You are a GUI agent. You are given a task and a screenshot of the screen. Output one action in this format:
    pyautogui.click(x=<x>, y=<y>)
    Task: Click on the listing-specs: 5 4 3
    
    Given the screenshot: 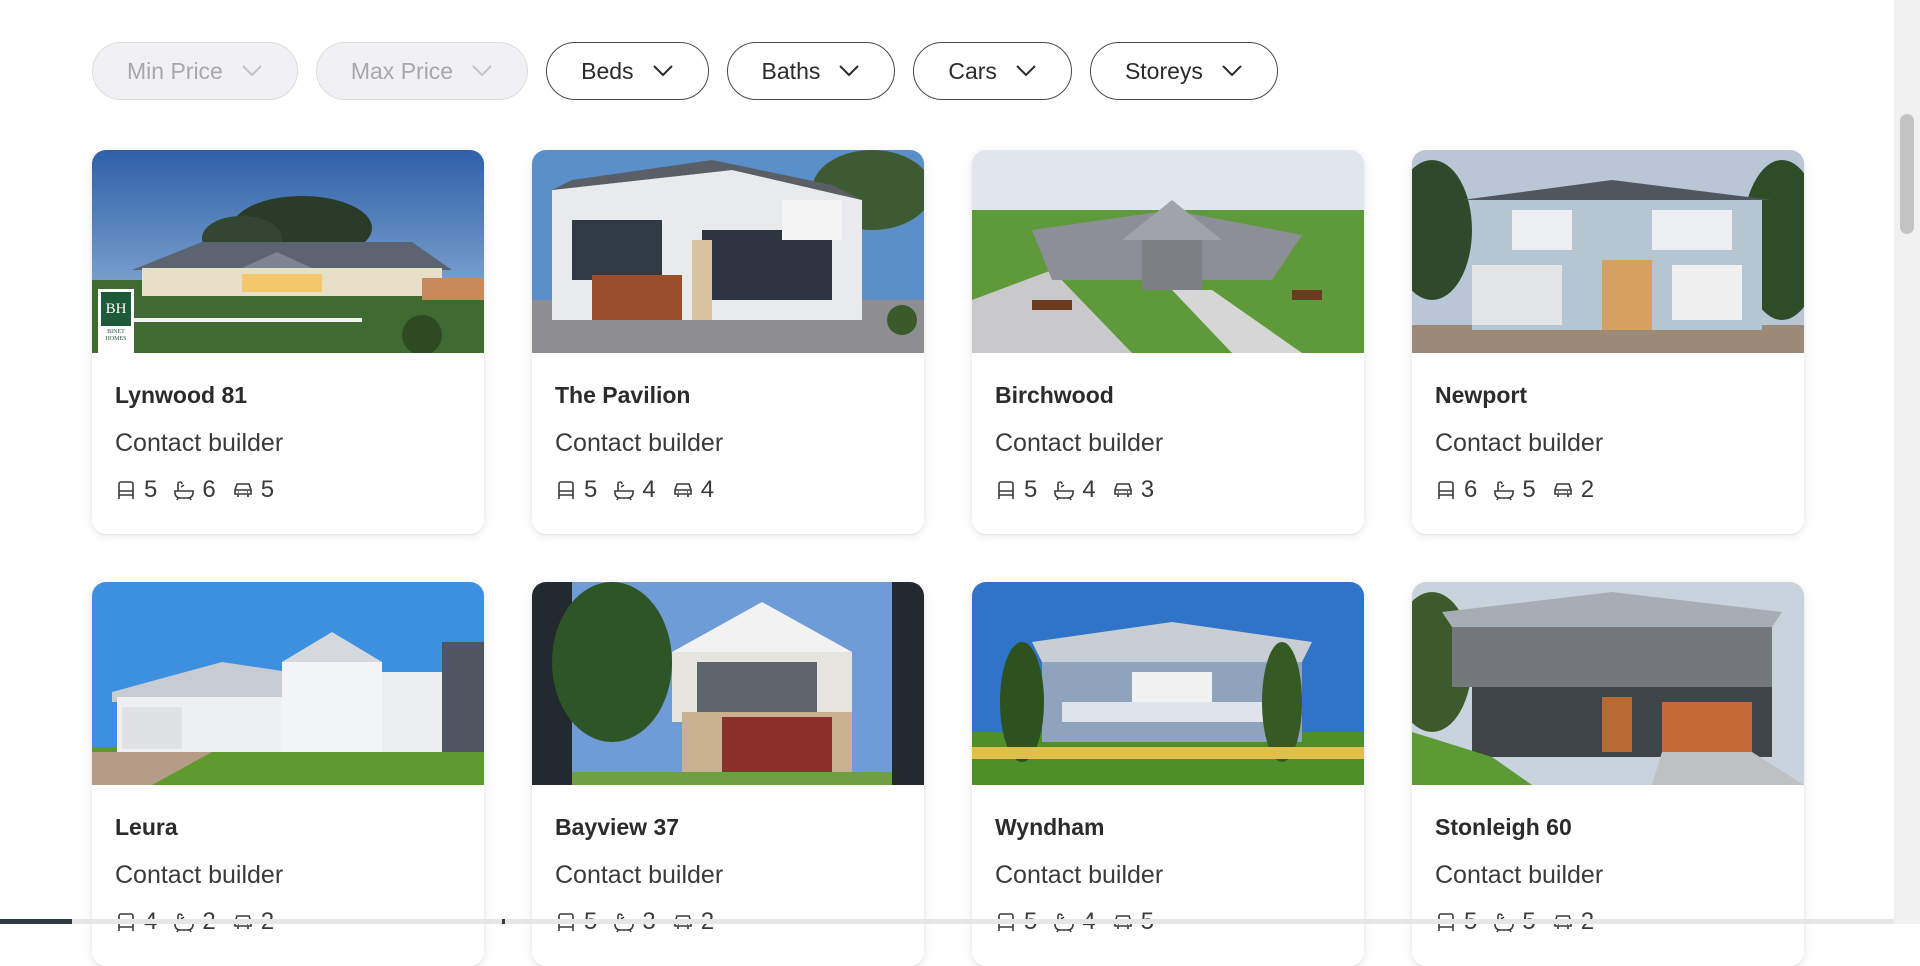 What is the action you would take?
    pyautogui.click(x=1074, y=490)
    